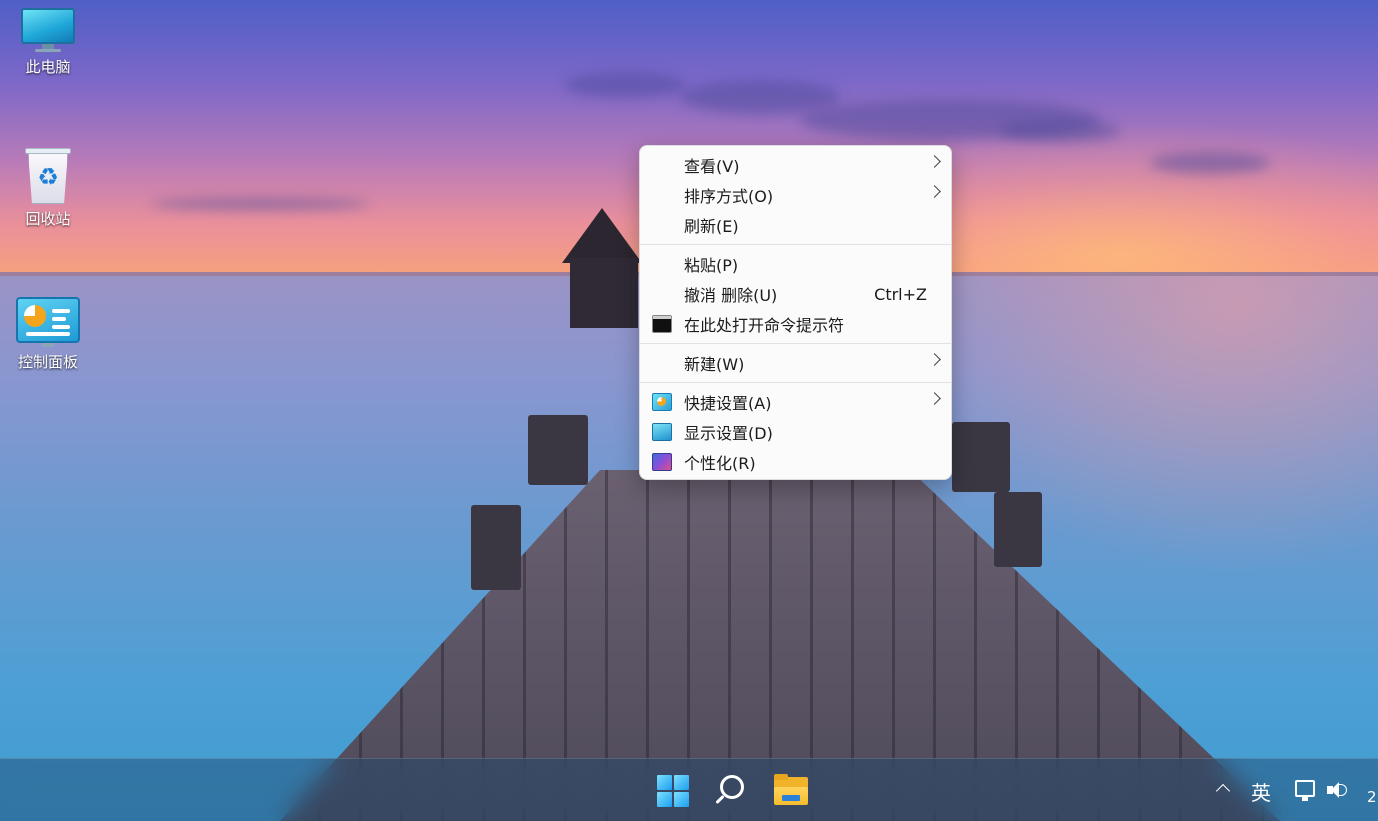 The height and width of the screenshot is (821, 1378). Describe the element at coordinates (662, 402) in the screenshot. I see `quick-settings-icon` at that location.